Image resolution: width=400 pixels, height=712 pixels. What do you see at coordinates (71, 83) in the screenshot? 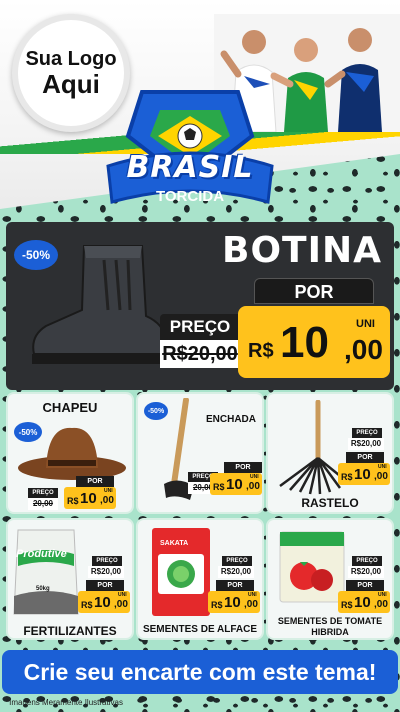
I see `logo-line-2: Aqui` at bounding box center [71, 83].